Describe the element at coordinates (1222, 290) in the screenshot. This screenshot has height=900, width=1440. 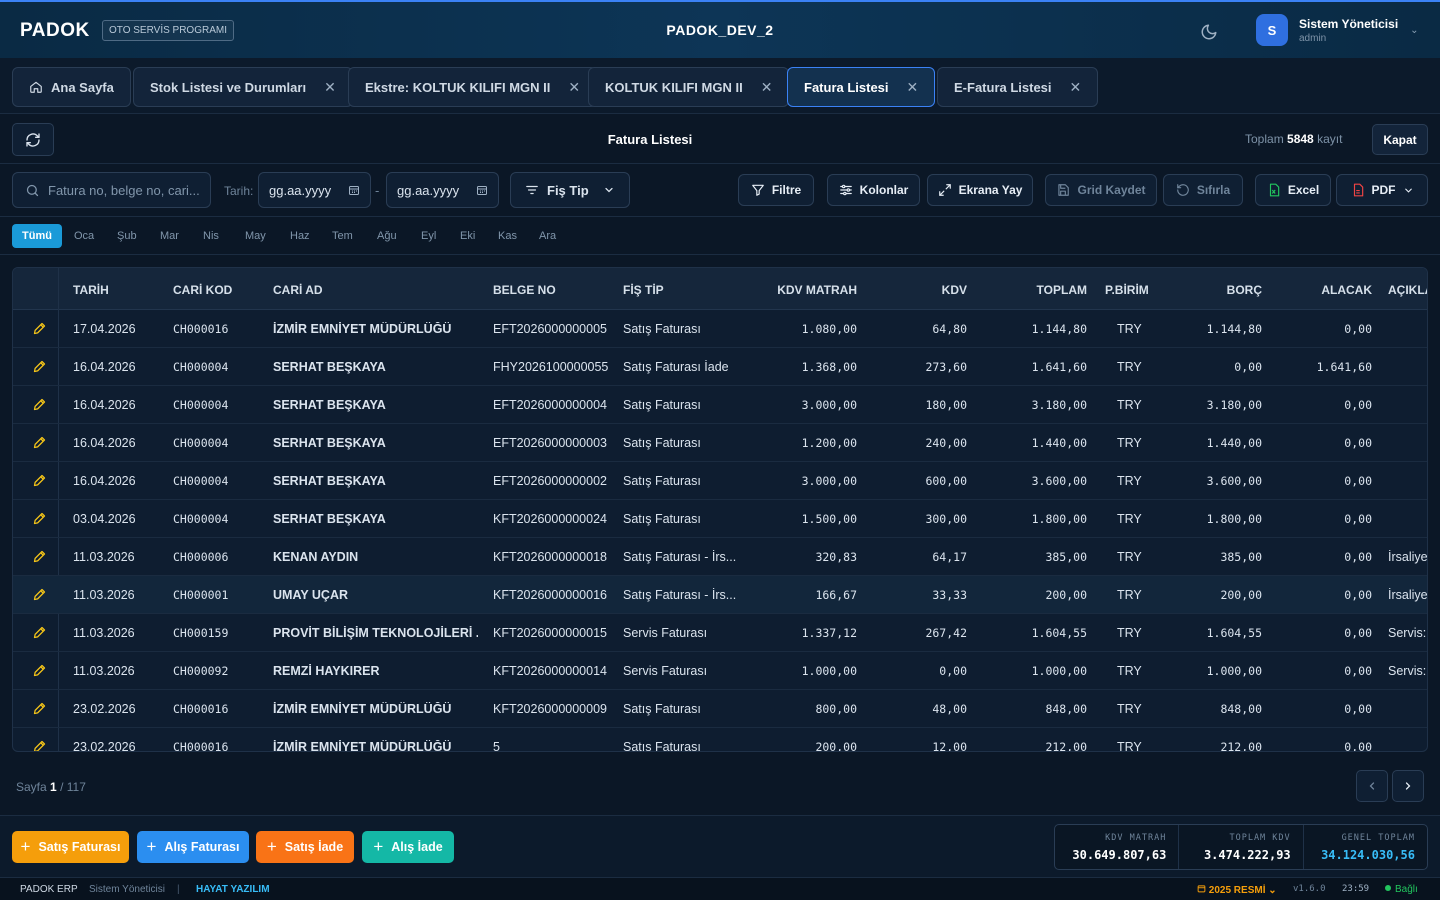
I see `column-header: BORÇ` at that location.